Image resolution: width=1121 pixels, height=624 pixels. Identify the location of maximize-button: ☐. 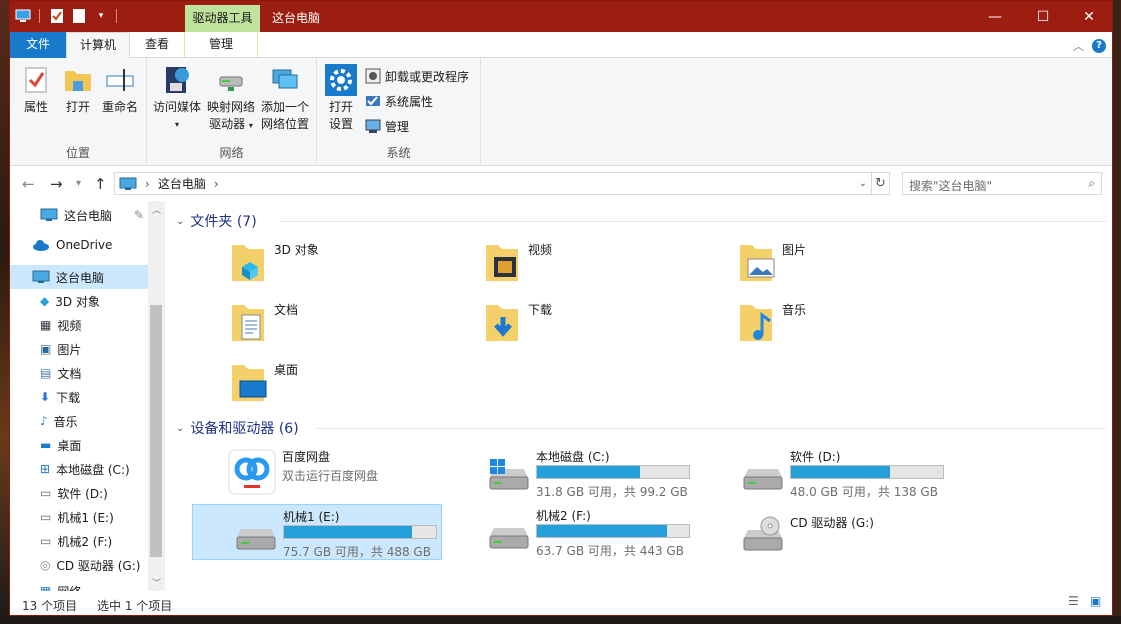
(1043, 16).